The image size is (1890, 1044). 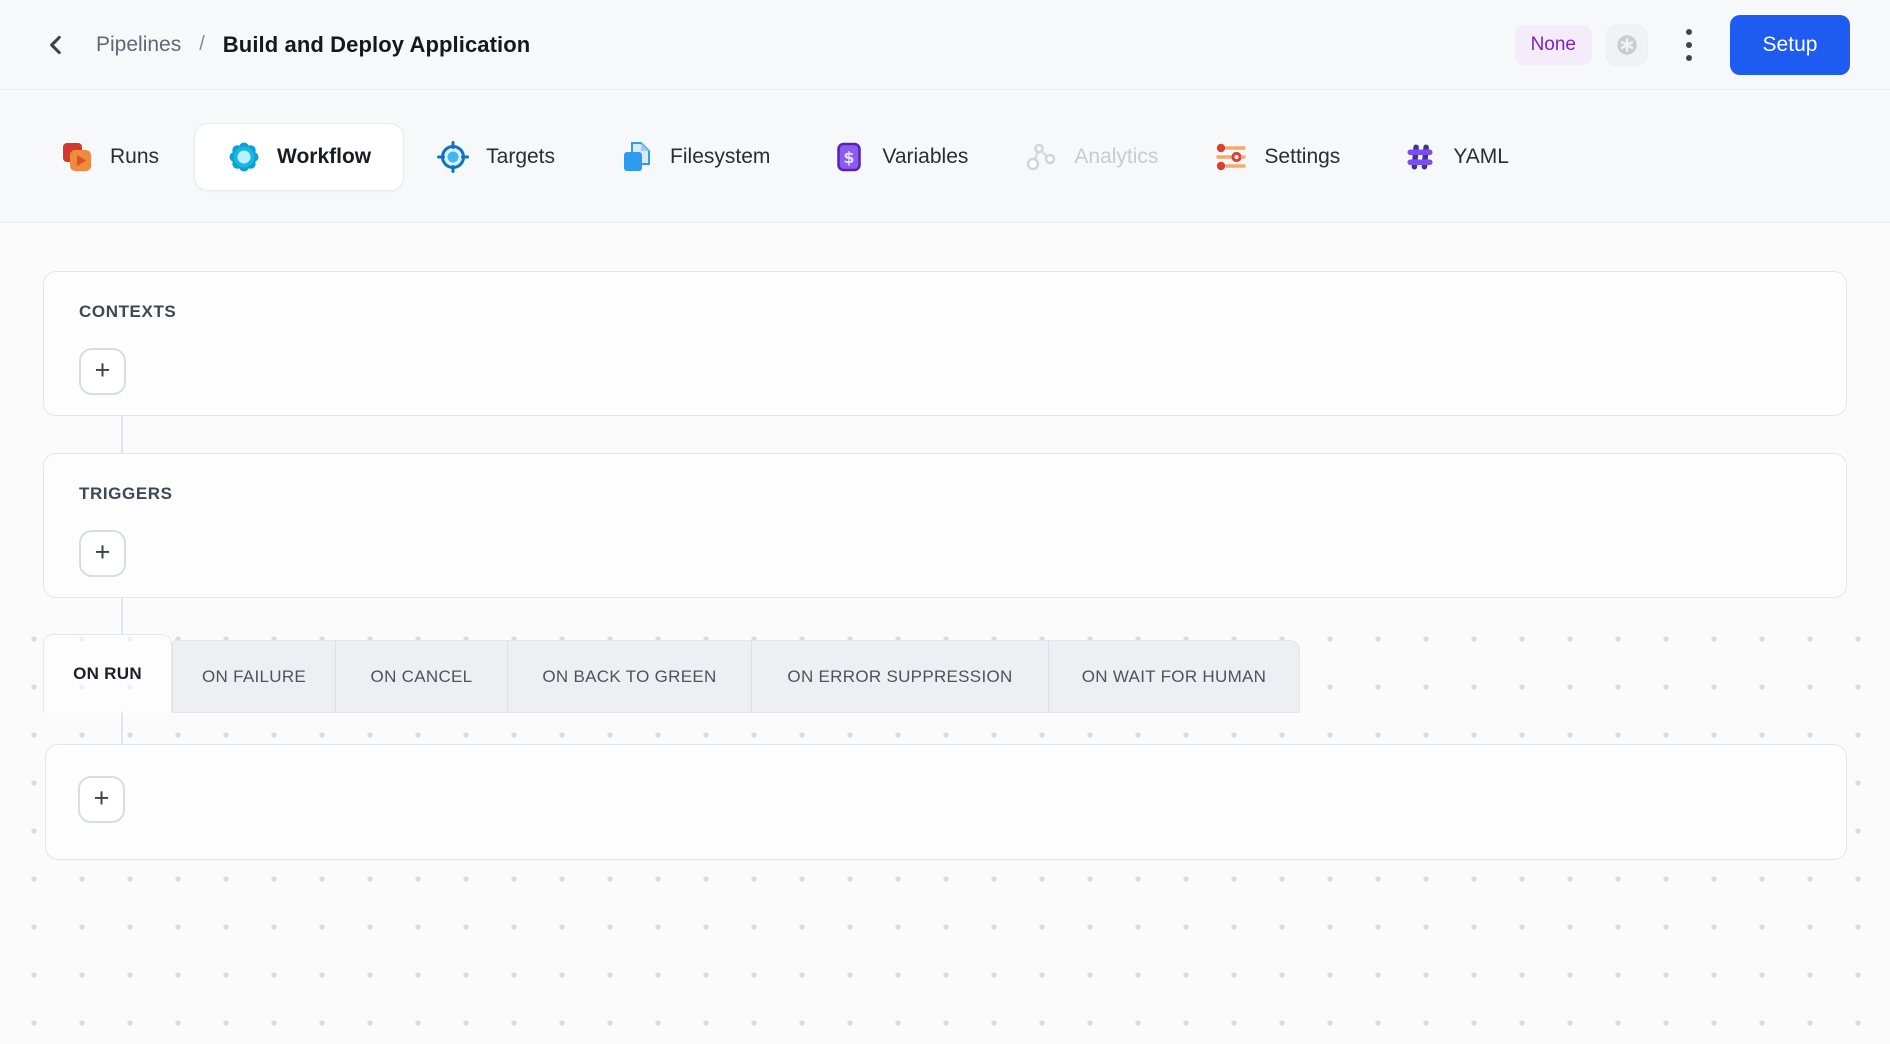 I want to click on tab-analytics: Analytics, so click(x=1091, y=157).